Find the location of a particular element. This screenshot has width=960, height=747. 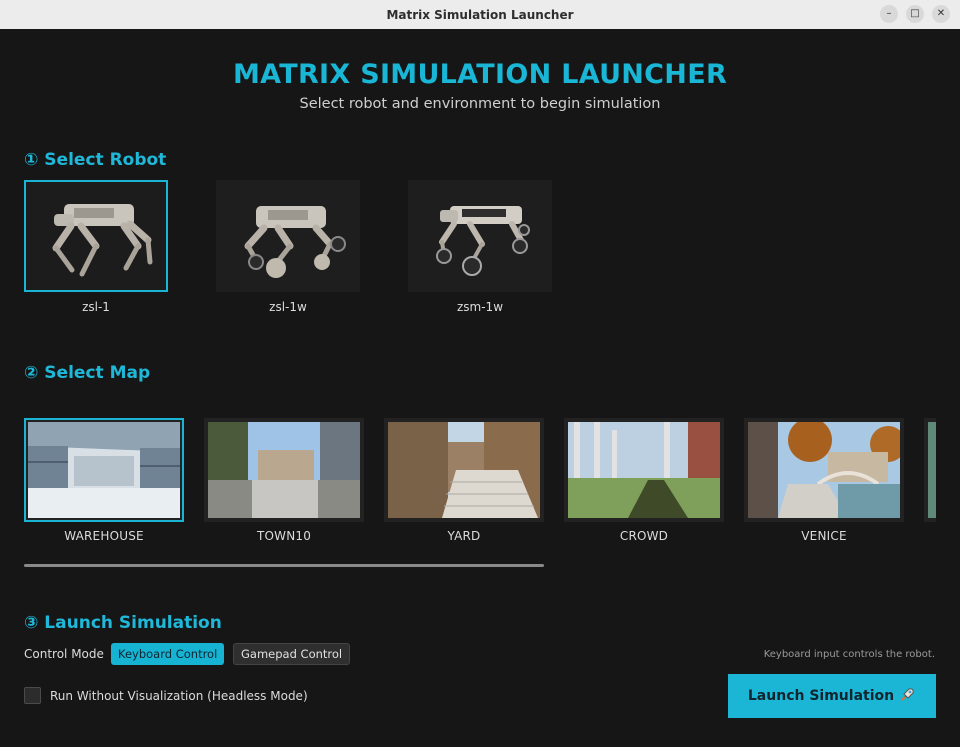

map-scrollbar is located at coordinates (480, 566).